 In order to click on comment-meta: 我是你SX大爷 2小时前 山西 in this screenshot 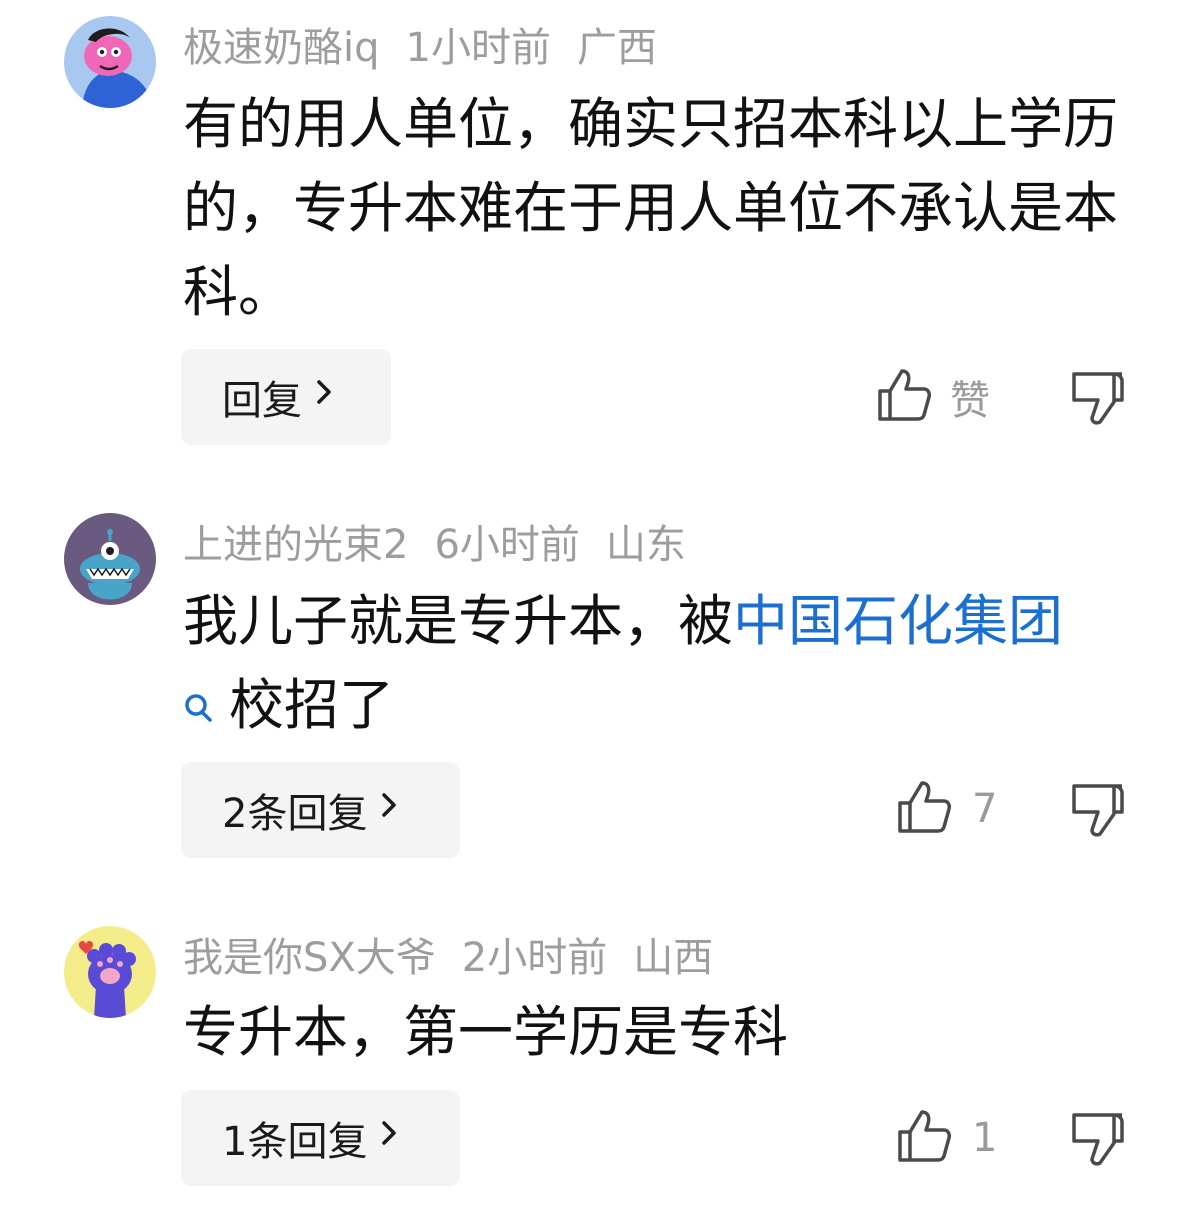, I will do `click(461, 958)`.